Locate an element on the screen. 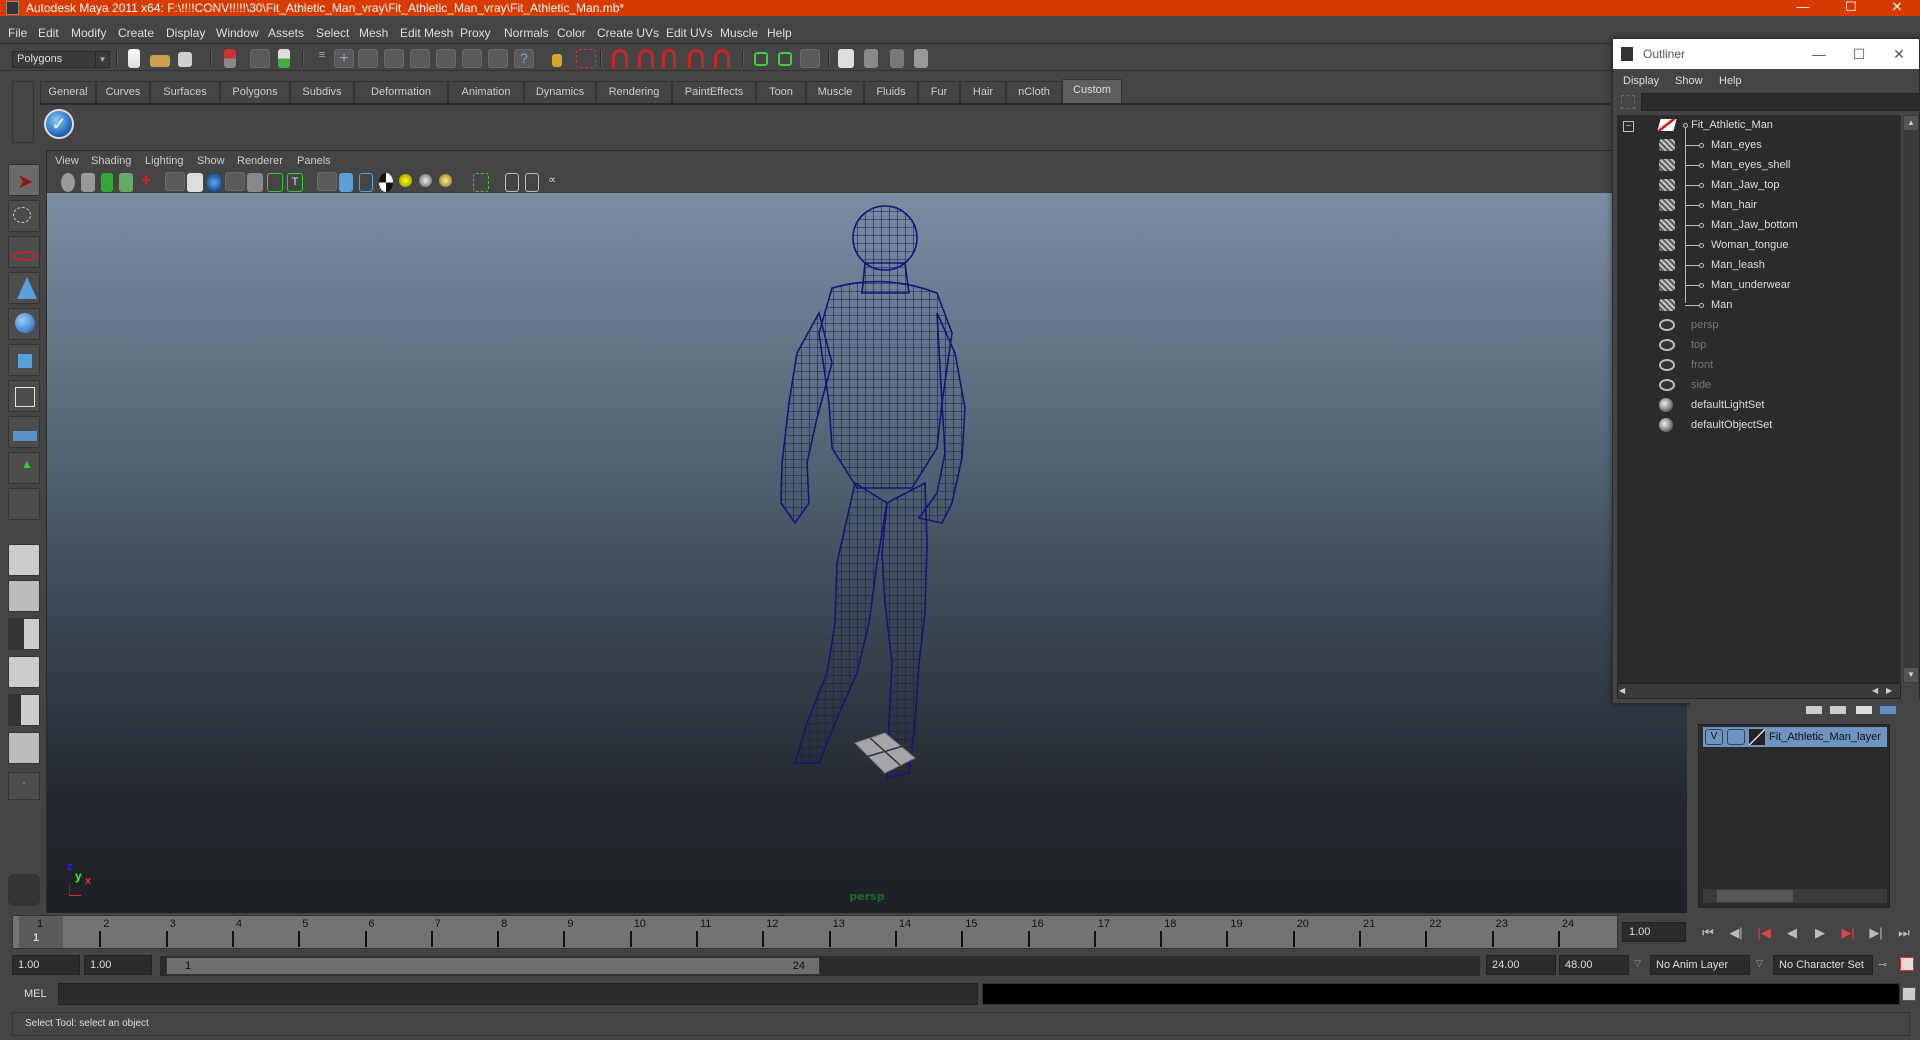 The image size is (1920, 1040). outliner-item-mesh: Man_eyes_shell is located at coordinates (1759, 165).